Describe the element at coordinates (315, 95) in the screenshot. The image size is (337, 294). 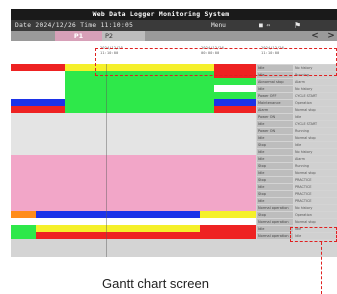
I see `row-status-info: CYCLE START` at that location.